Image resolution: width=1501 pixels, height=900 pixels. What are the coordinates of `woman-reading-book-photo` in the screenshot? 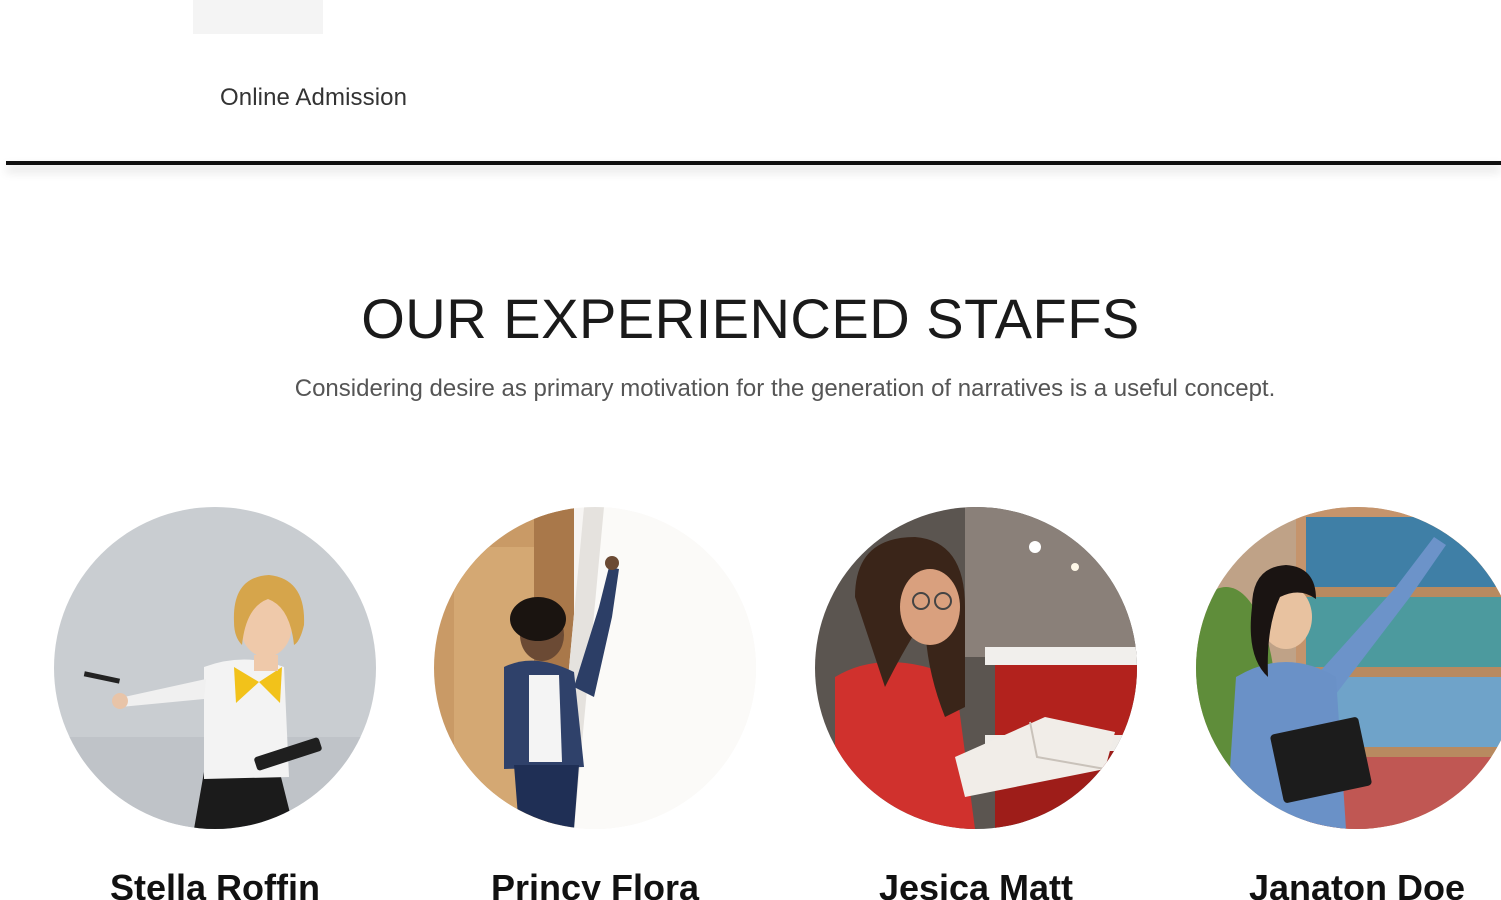 It's located at (976, 668).